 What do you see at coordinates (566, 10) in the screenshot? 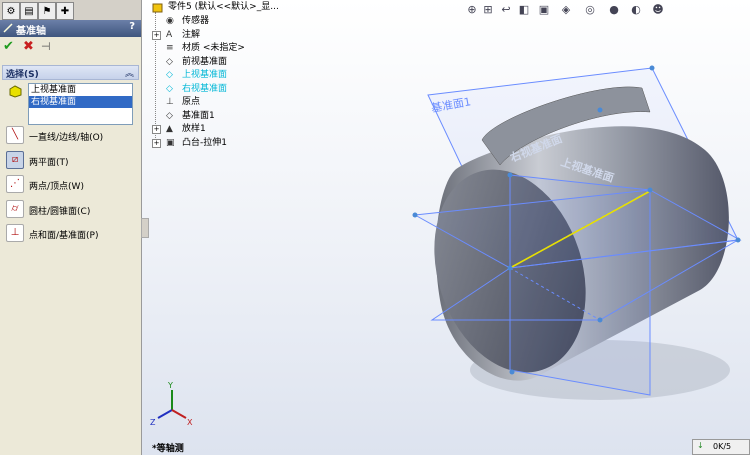
I see `display-style-icon: ◈` at bounding box center [566, 10].